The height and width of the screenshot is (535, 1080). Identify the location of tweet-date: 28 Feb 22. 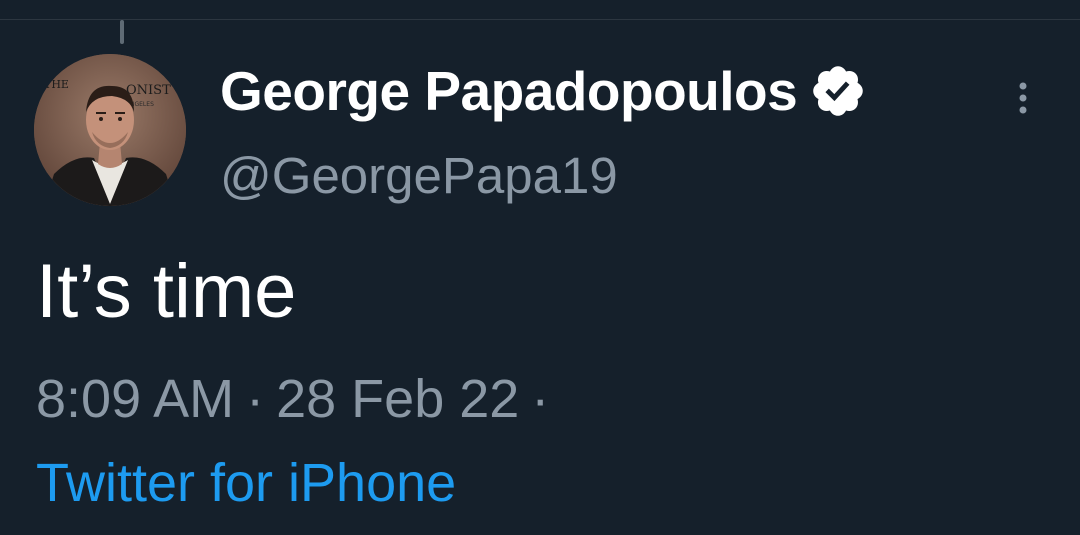
(397, 399).